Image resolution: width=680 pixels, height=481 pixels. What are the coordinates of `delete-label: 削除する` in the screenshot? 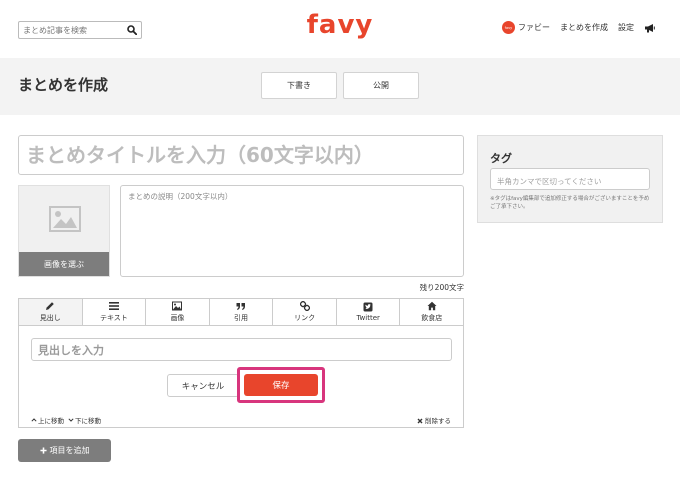 It's located at (438, 421).